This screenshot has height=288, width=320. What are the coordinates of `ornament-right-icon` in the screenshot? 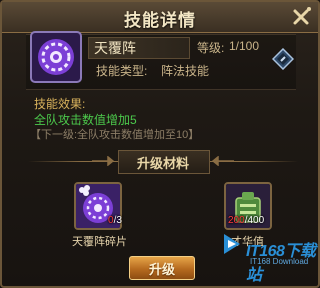 It's located at (223, 161).